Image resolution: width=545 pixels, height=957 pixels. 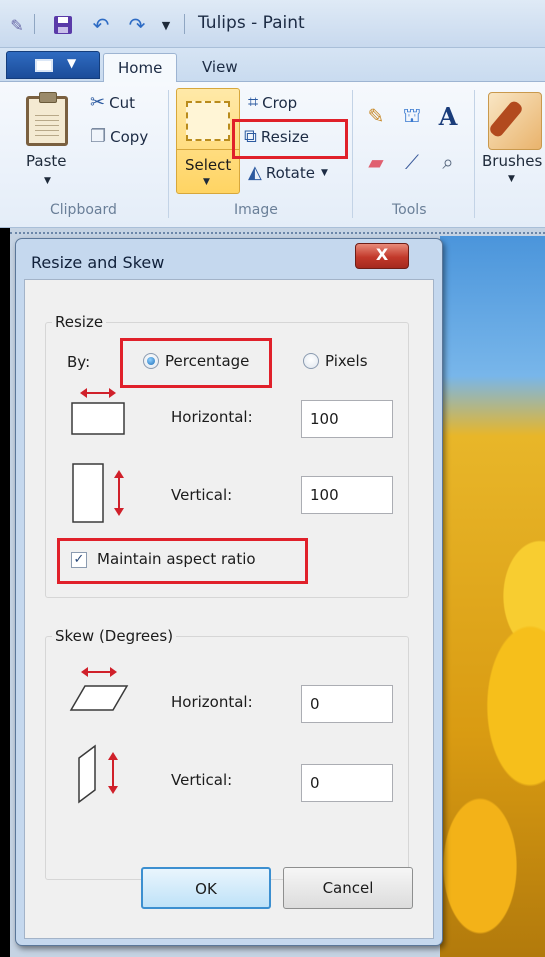 What do you see at coordinates (256, 210) in the screenshot?
I see `group-label-image: Image` at bounding box center [256, 210].